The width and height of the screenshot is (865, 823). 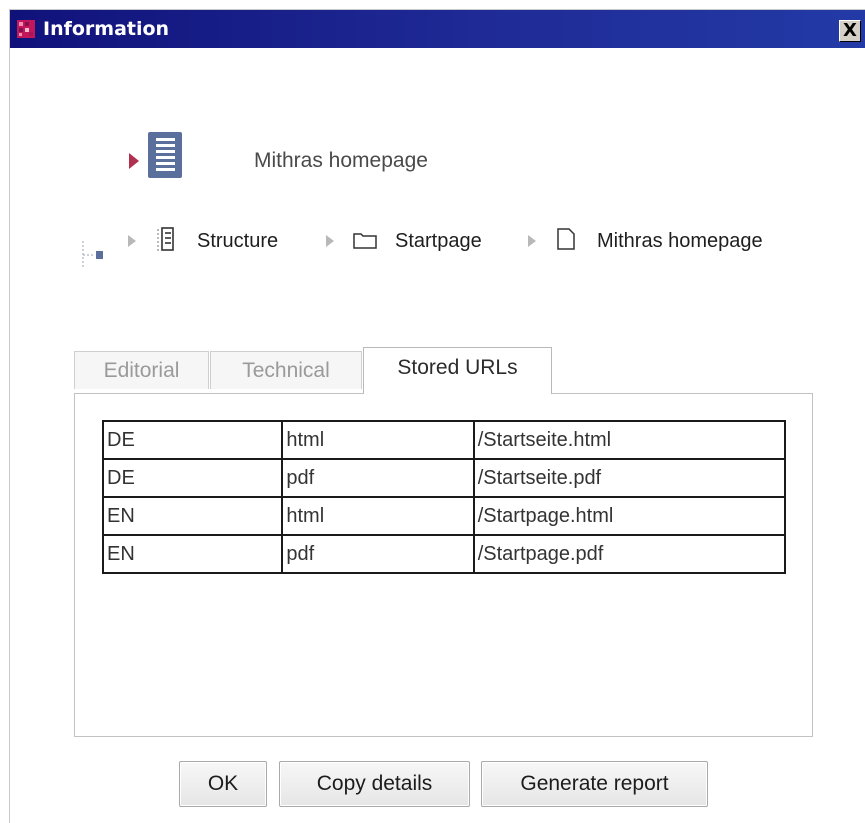 I want to click on object-name: Mithras homepage, so click(x=341, y=160).